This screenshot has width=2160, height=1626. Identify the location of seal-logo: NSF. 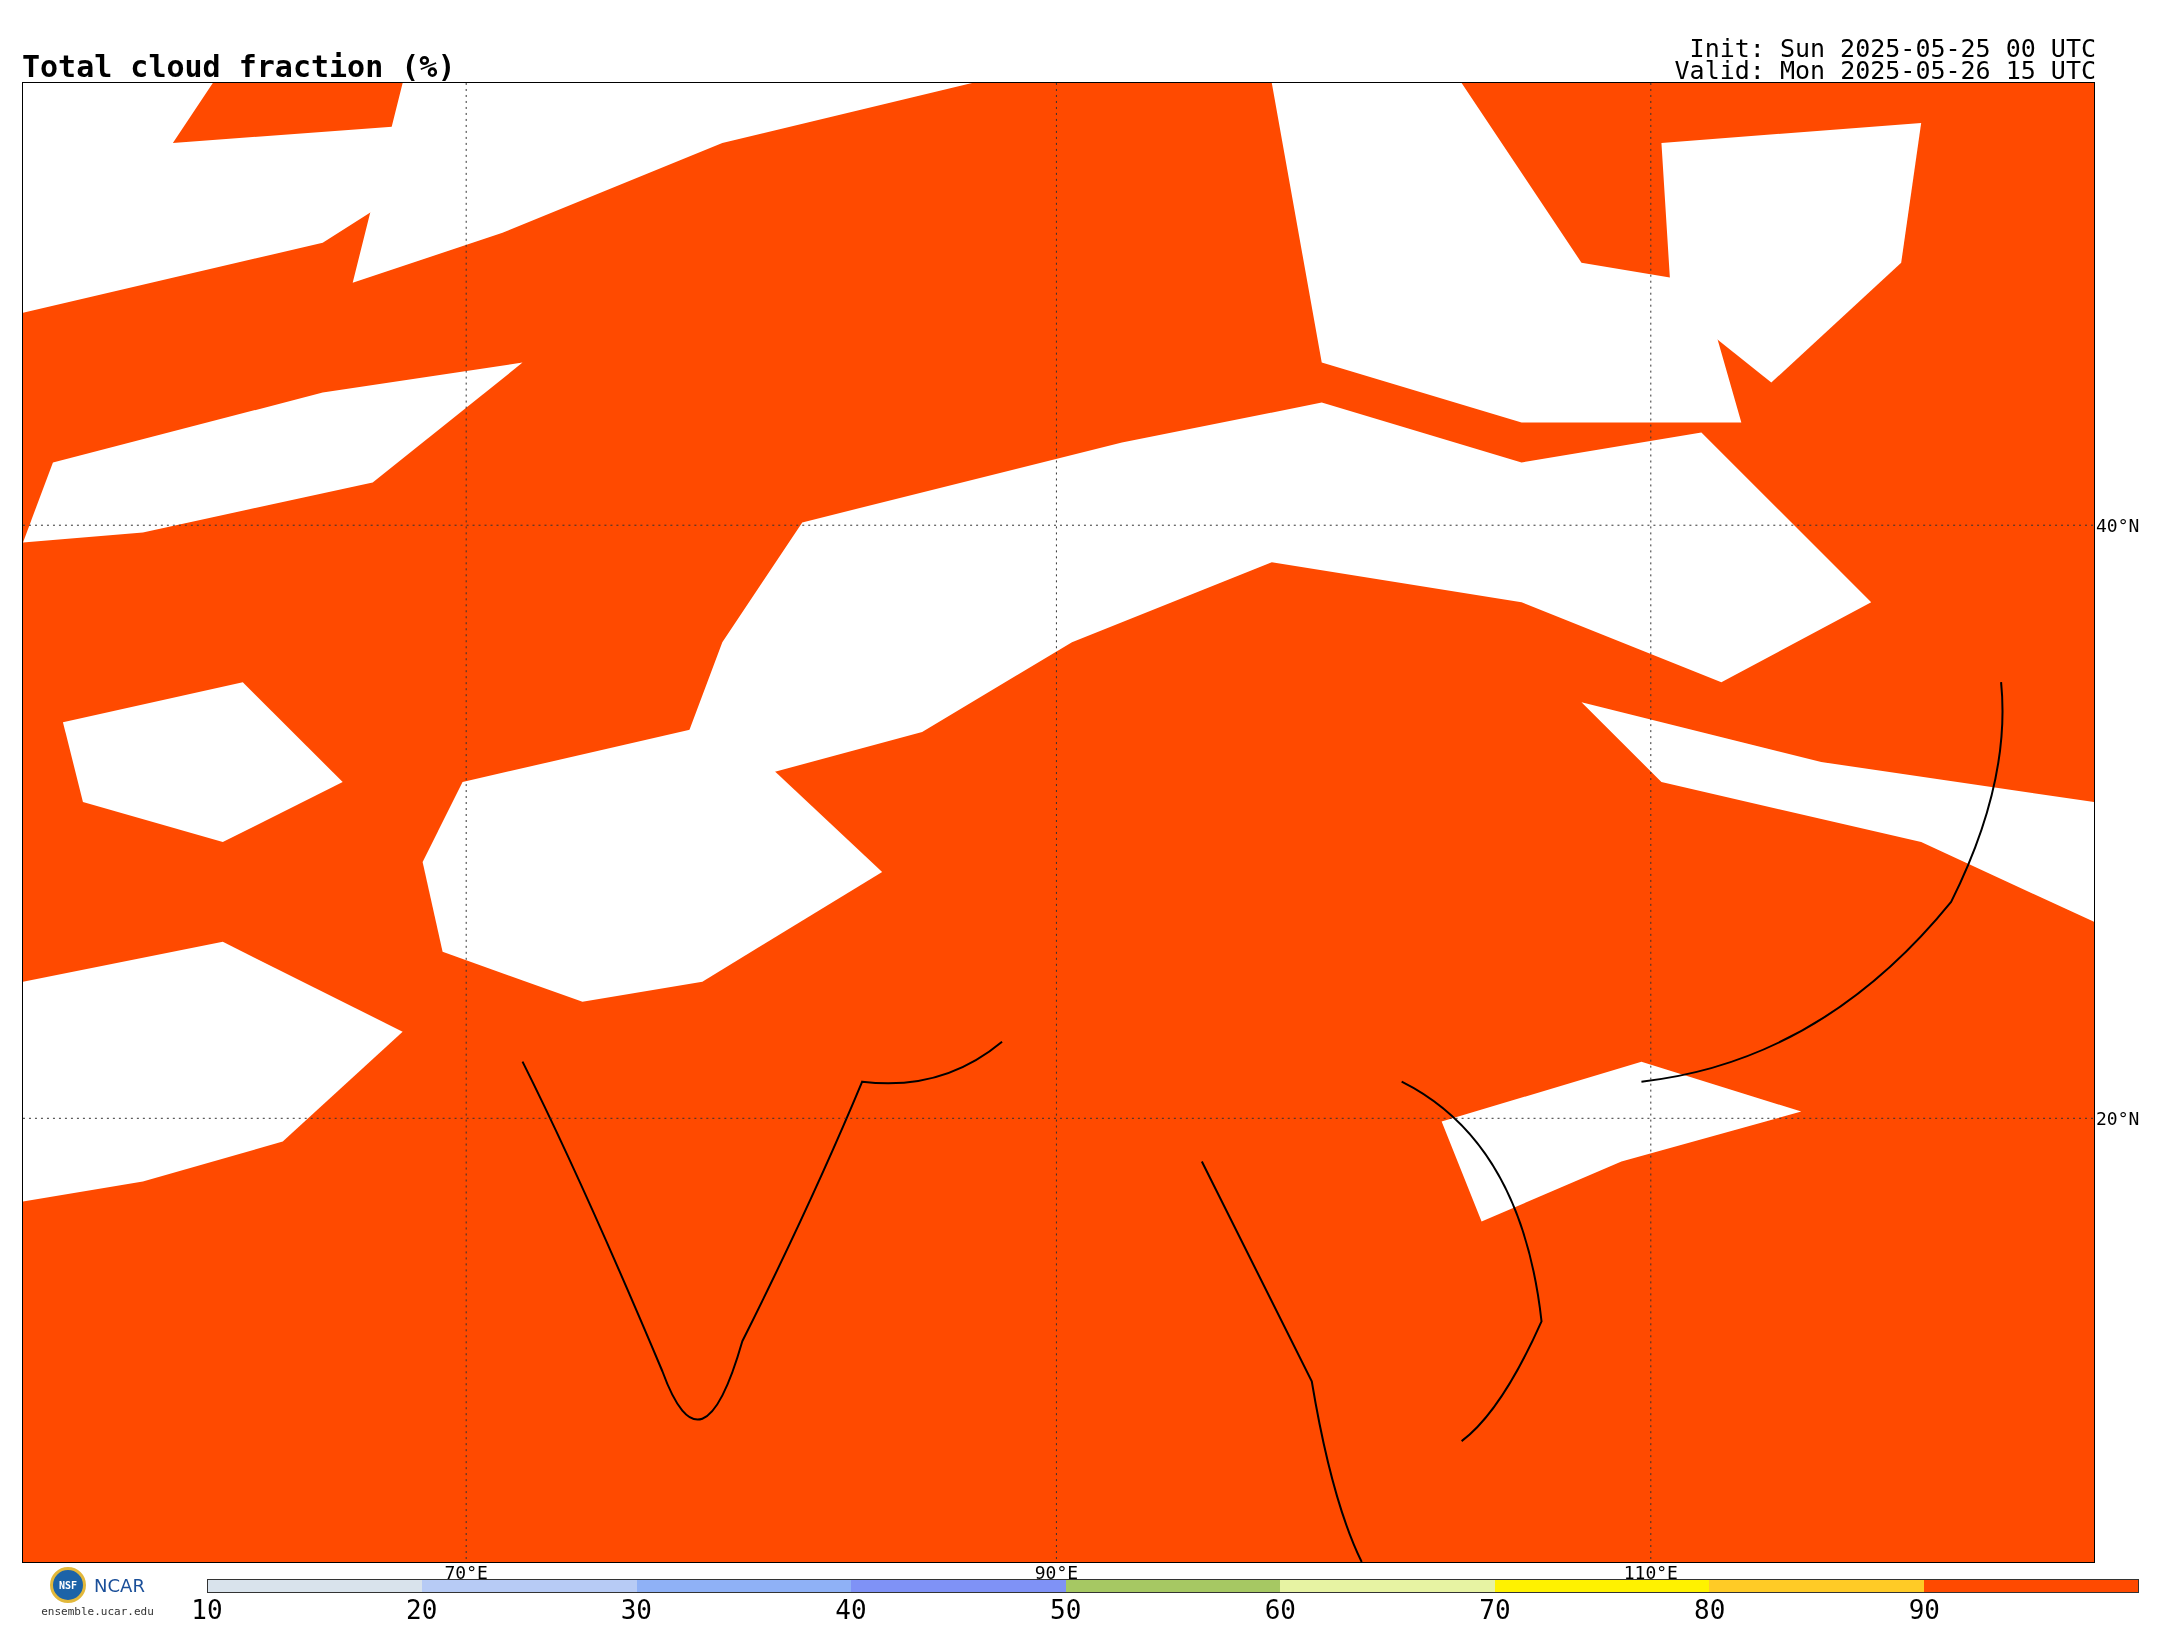
(68, 1585).